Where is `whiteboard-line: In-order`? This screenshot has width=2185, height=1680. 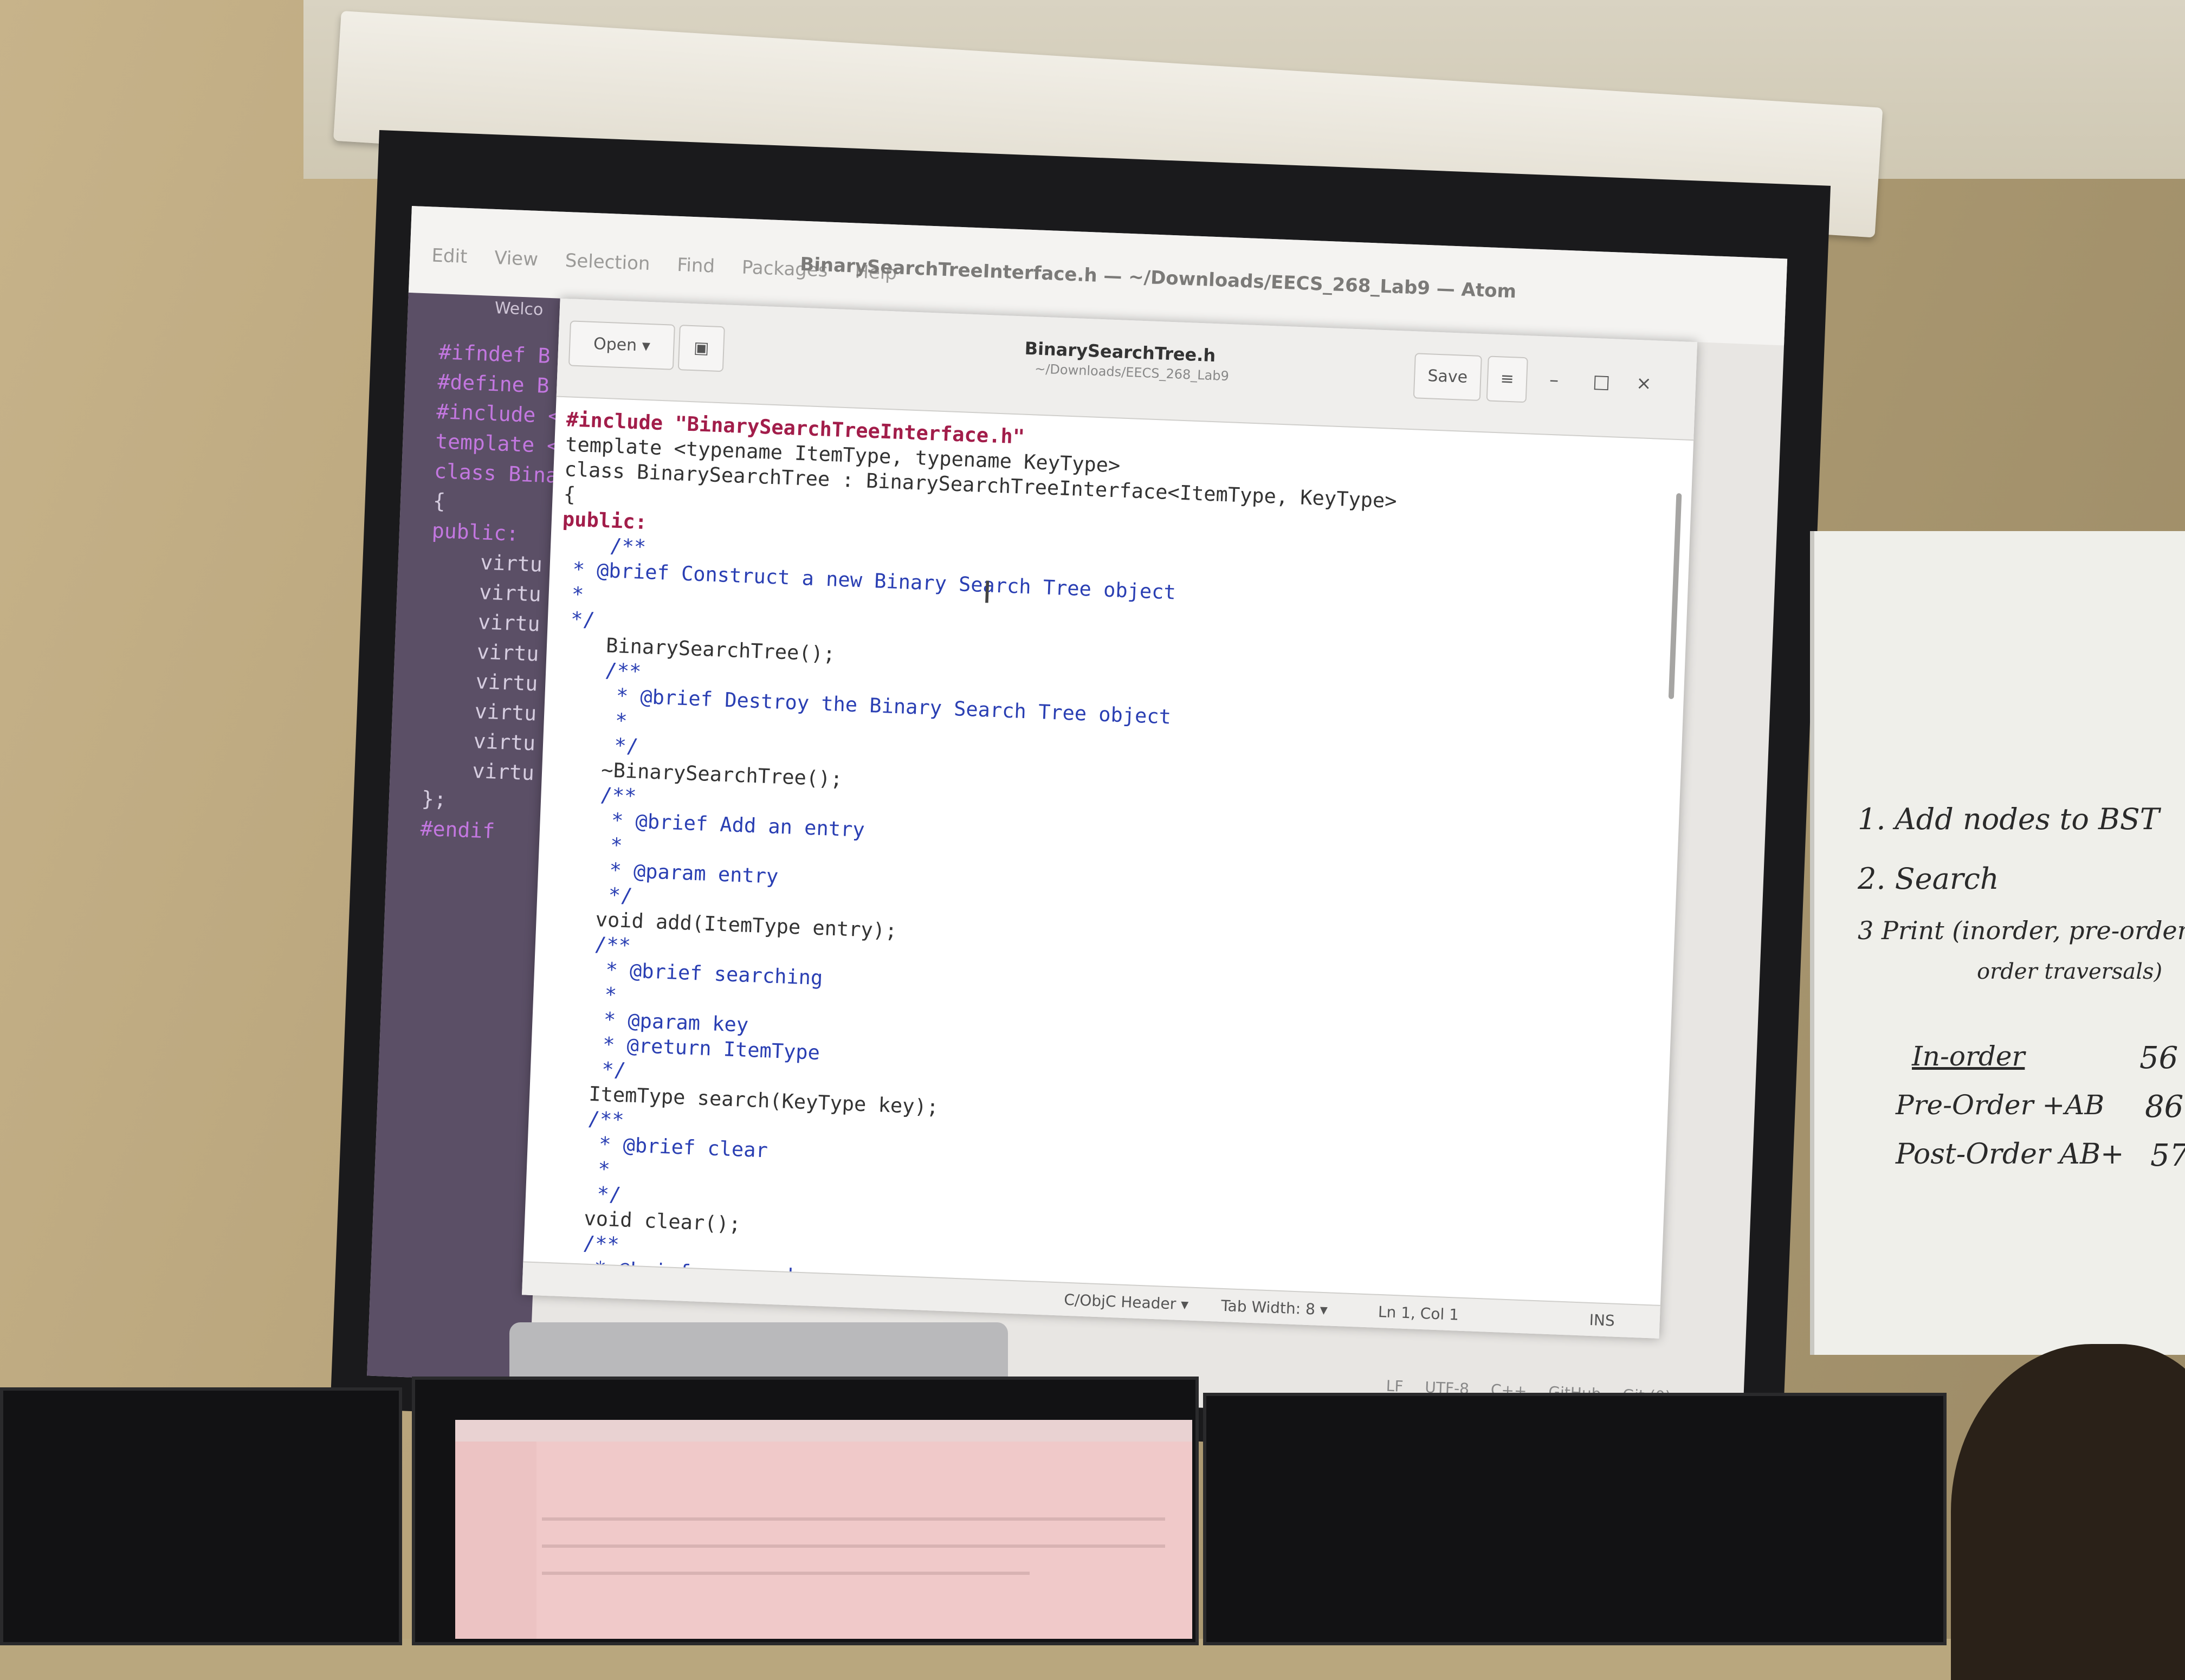
whiteboard-line: In-order is located at coordinates (1969, 1057).